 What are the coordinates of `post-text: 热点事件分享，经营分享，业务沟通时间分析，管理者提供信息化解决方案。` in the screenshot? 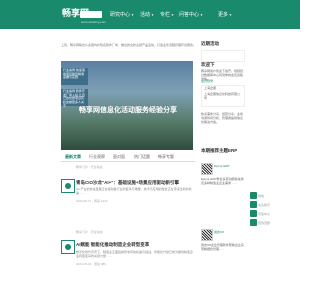 It's located at (222, 118).